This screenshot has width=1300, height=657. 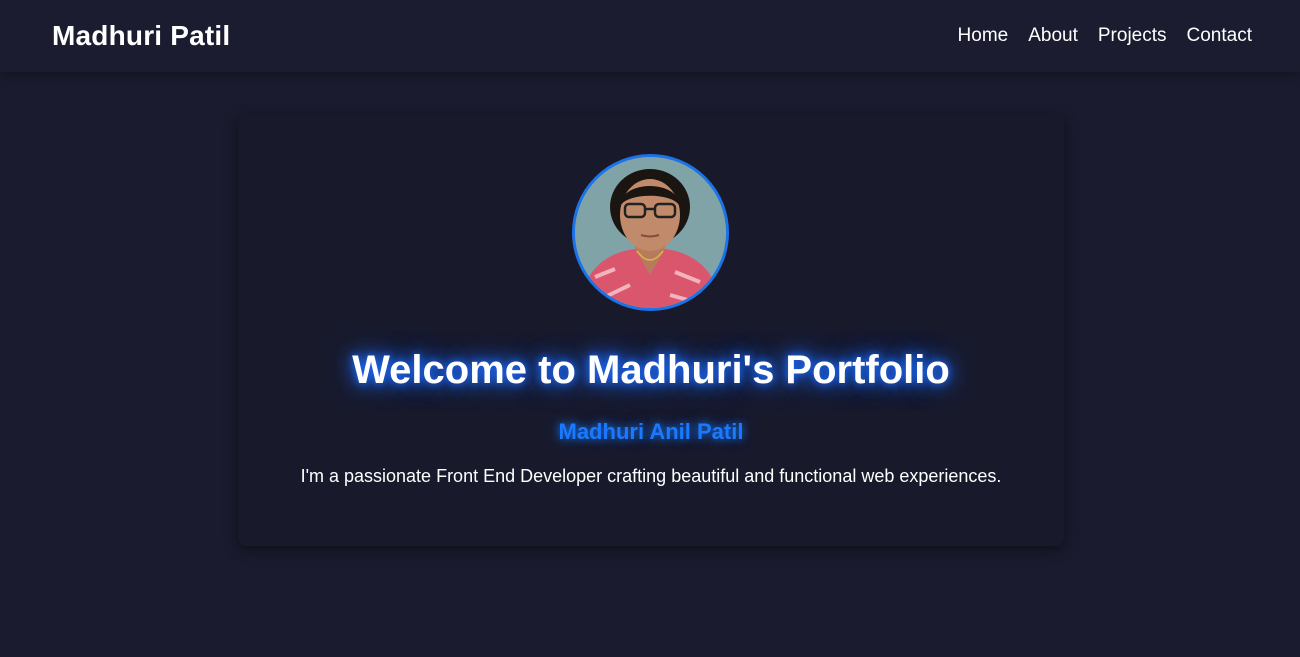 I want to click on nav-links: Home About Projects Contact, so click(x=1105, y=36).